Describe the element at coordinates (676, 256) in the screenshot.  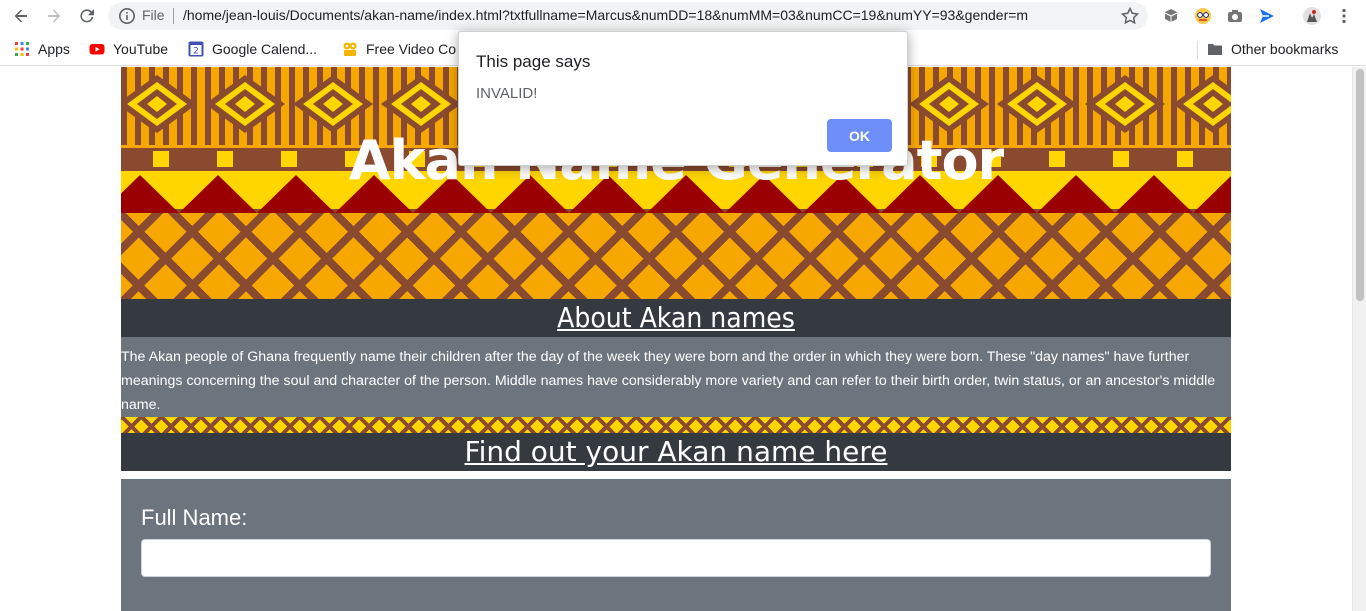
I see `kente-band-bottom` at that location.